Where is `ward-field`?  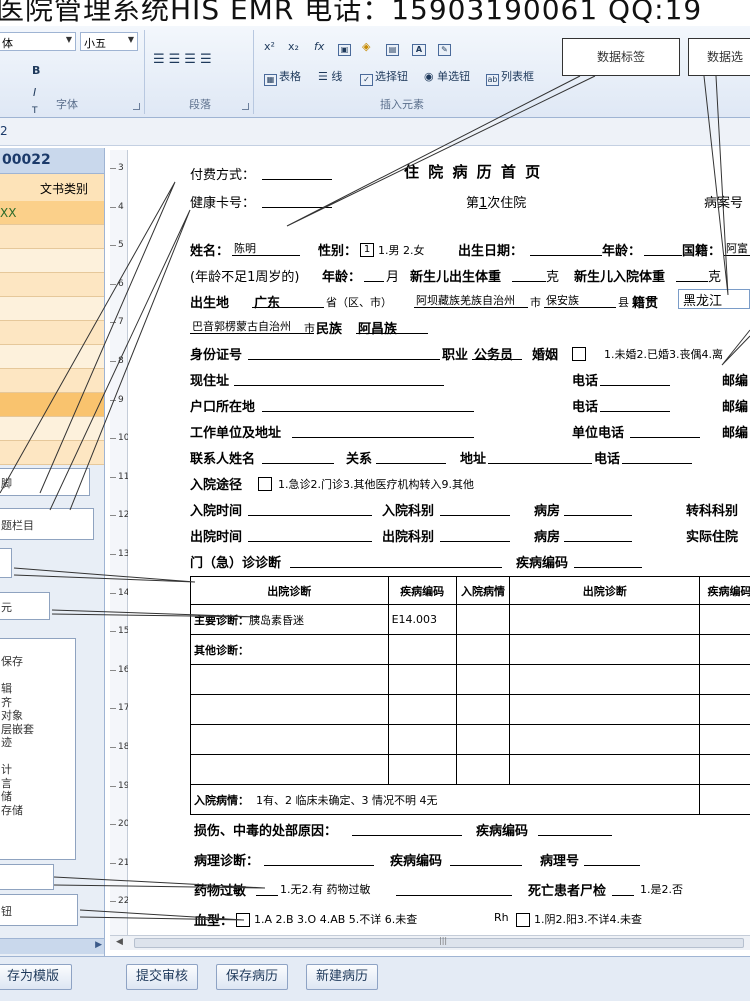 ward-field is located at coordinates (598, 508).